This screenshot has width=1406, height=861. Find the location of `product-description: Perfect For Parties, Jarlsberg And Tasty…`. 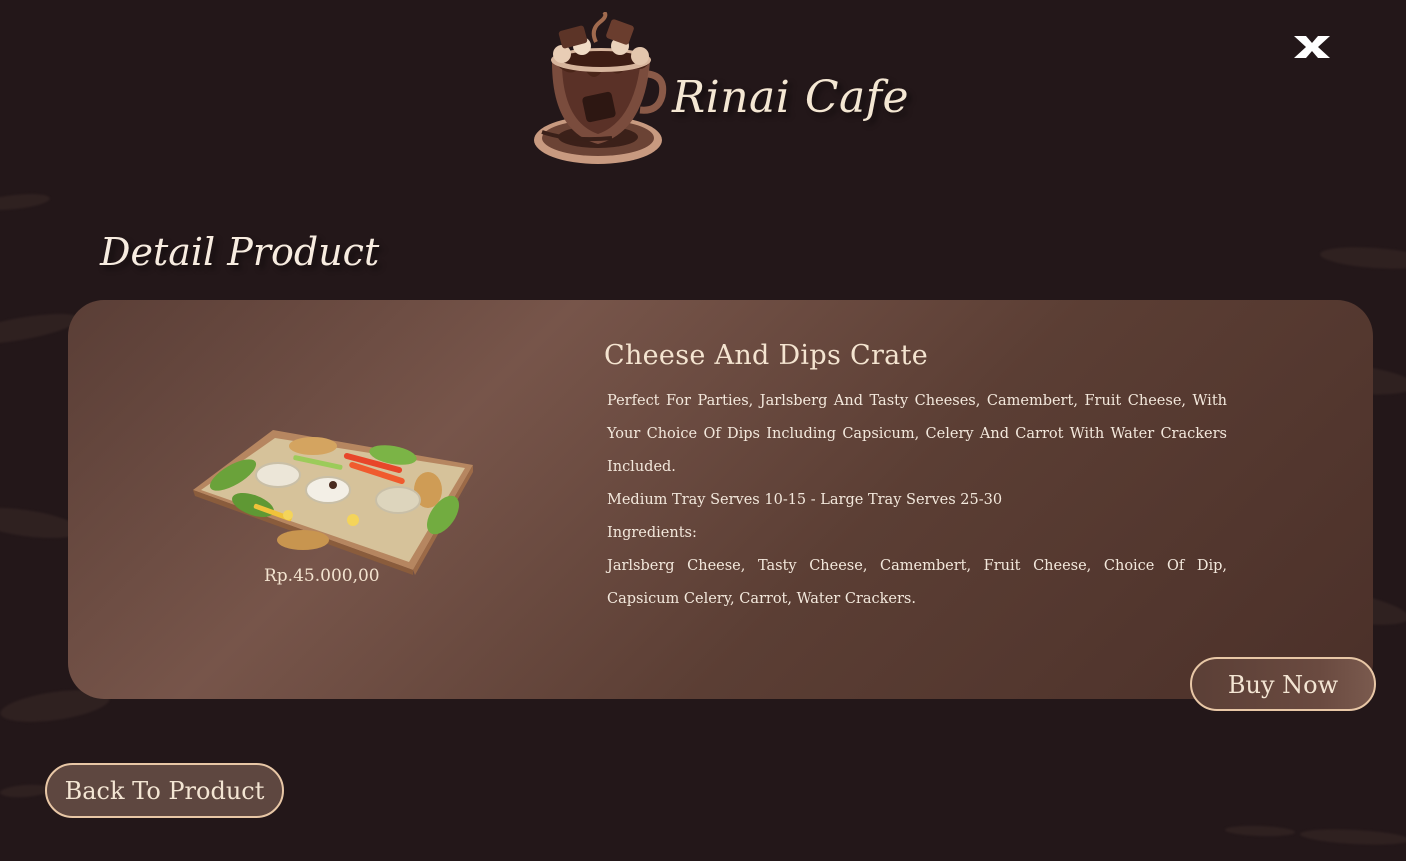

product-description: Perfect For Parties, Jarlsberg And Tasty… is located at coordinates (917, 500).